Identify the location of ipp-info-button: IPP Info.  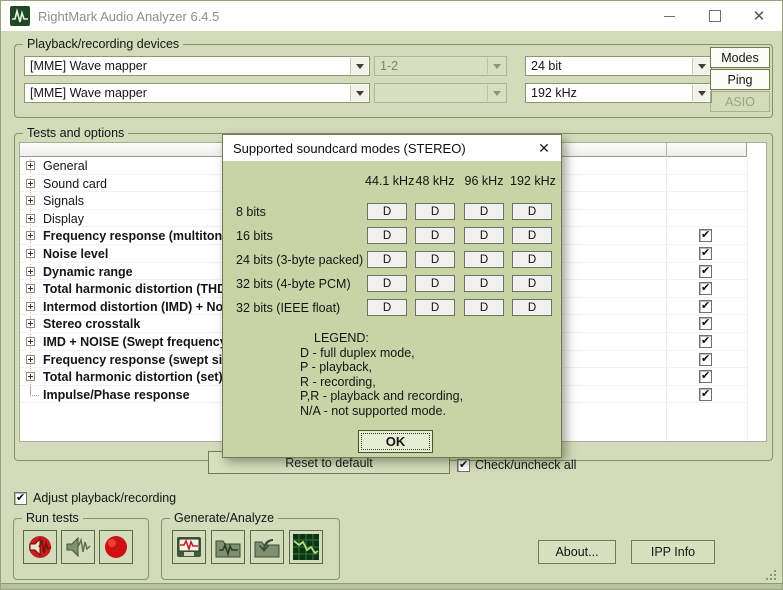
(673, 552).